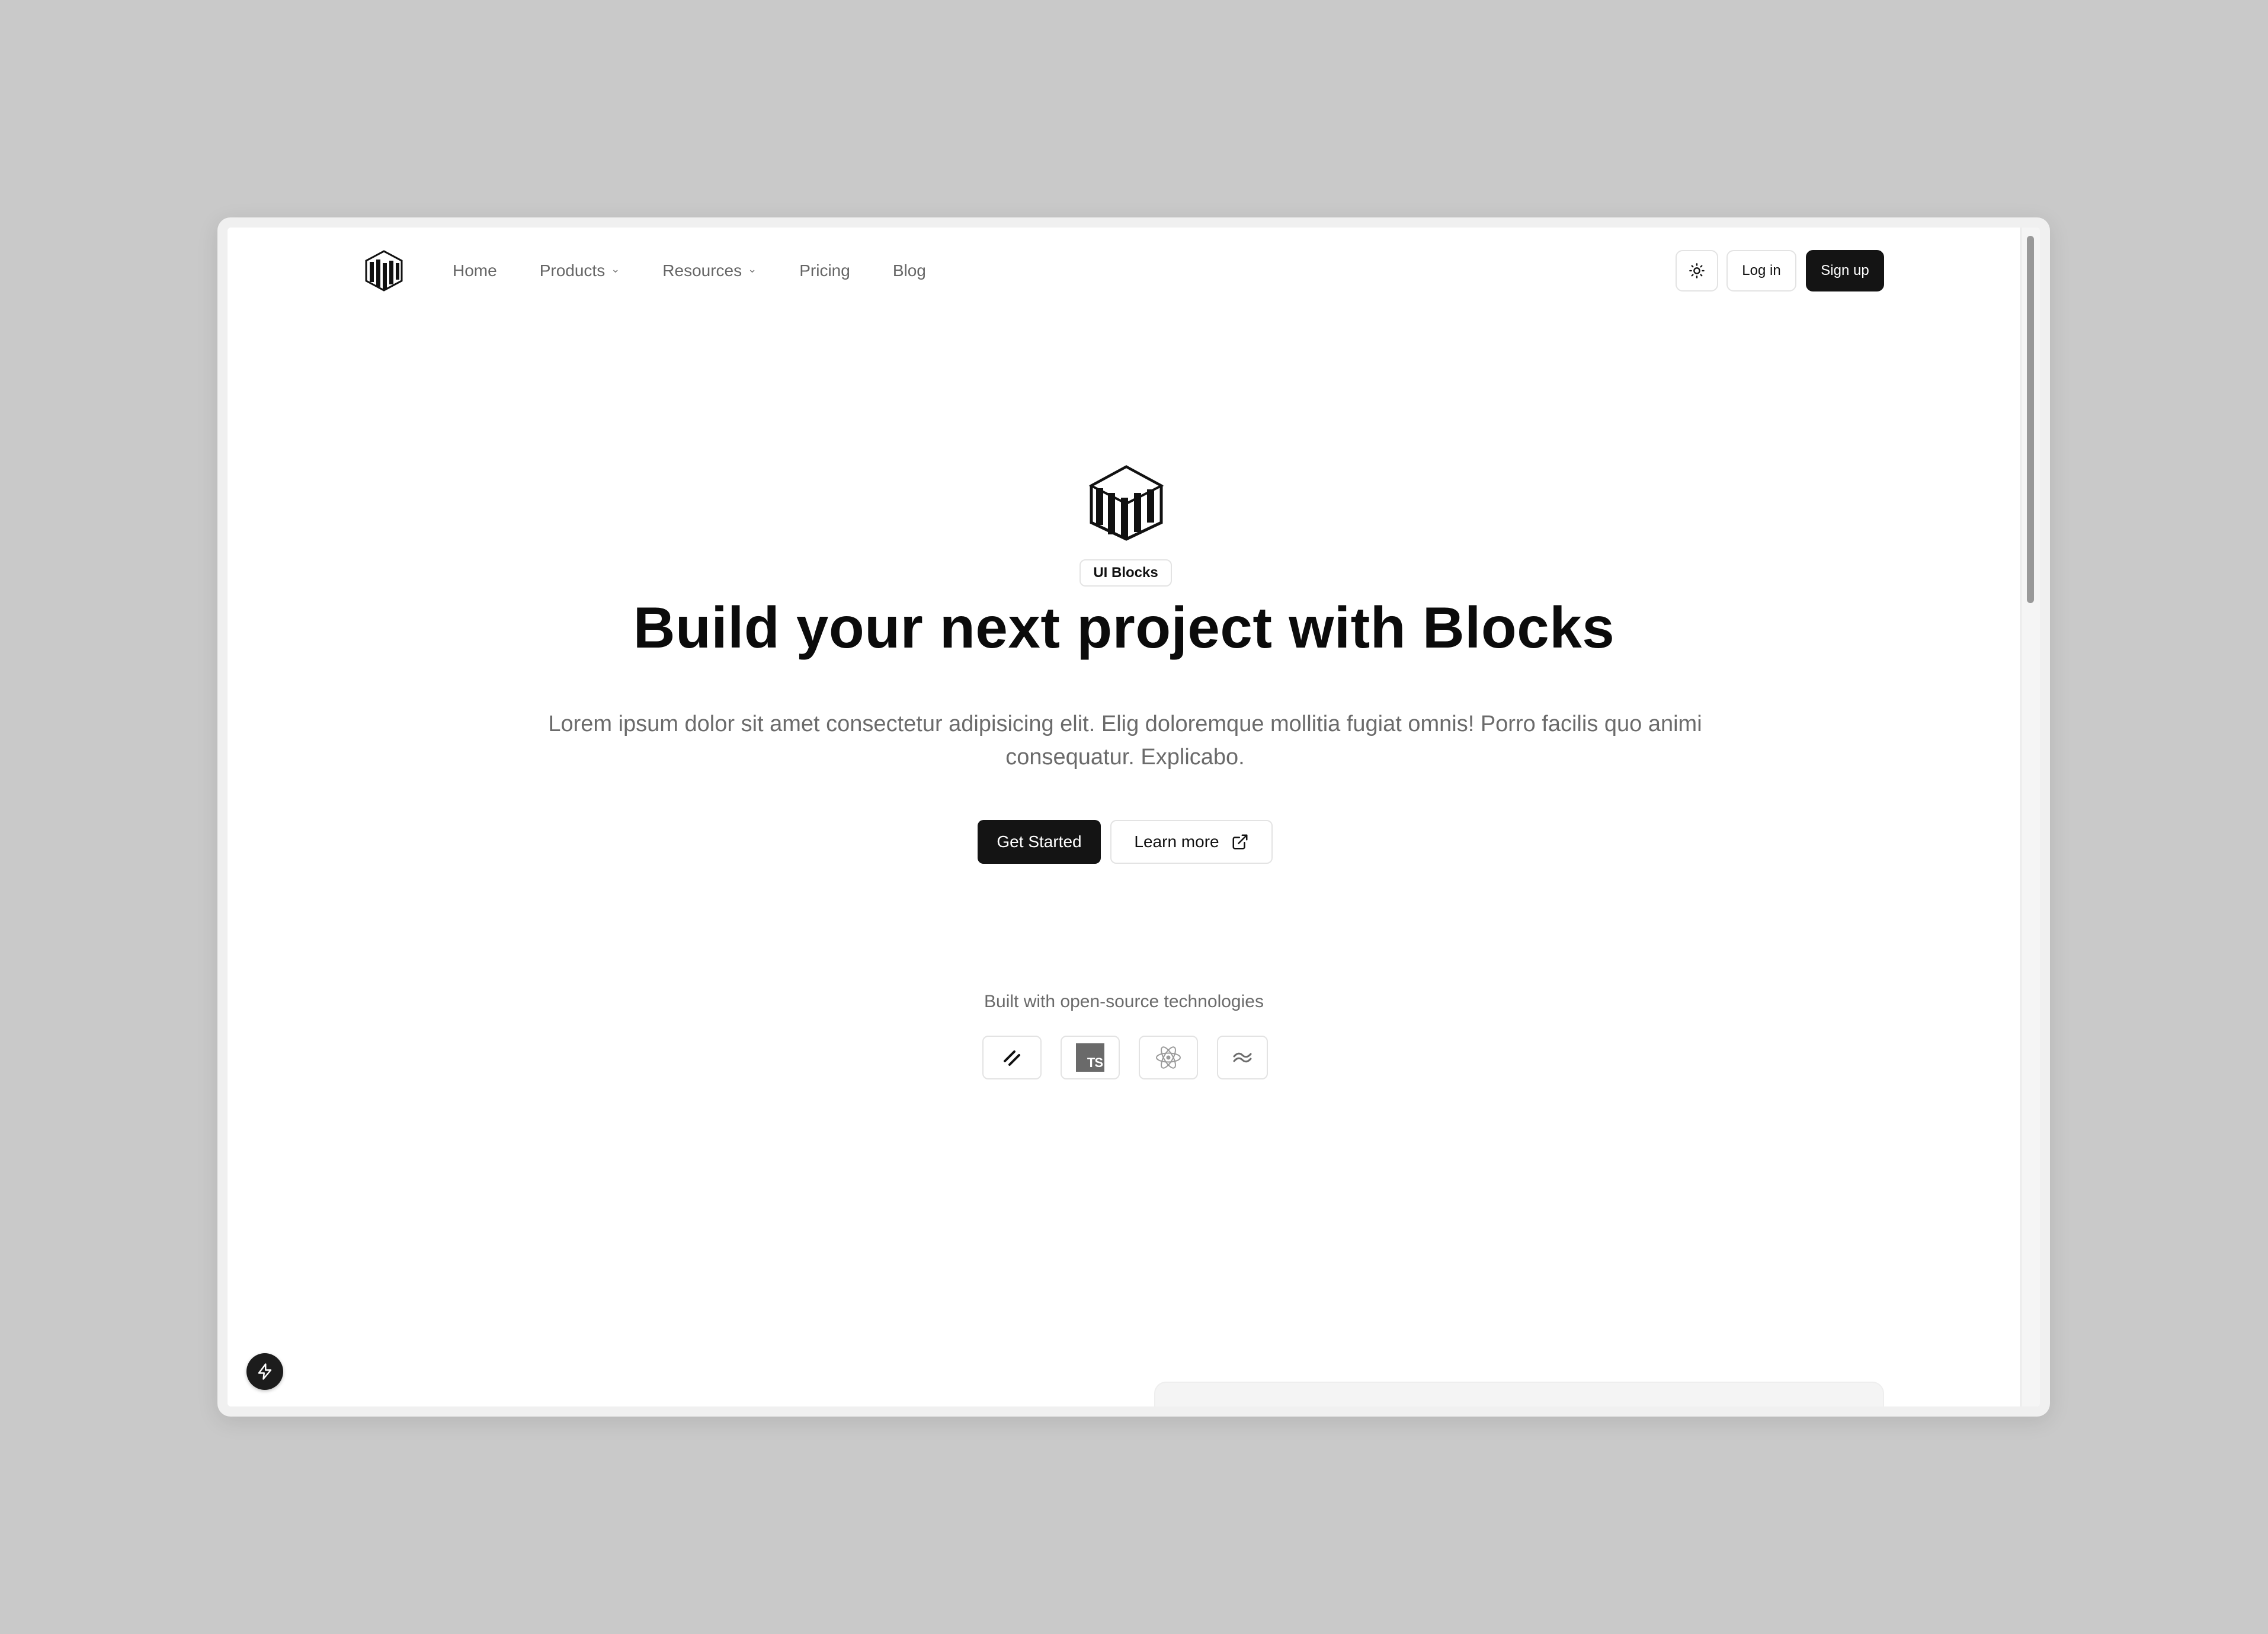 This screenshot has width=2268, height=1634. I want to click on learn-more-button: Learn more, so click(1191, 842).